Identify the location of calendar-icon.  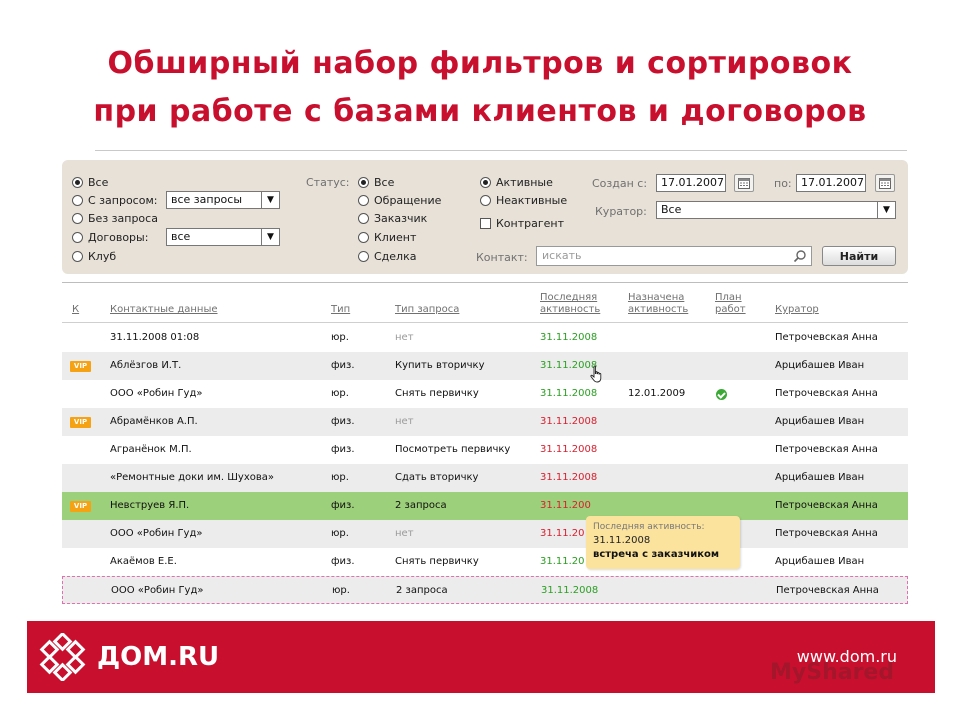
(744, 183).